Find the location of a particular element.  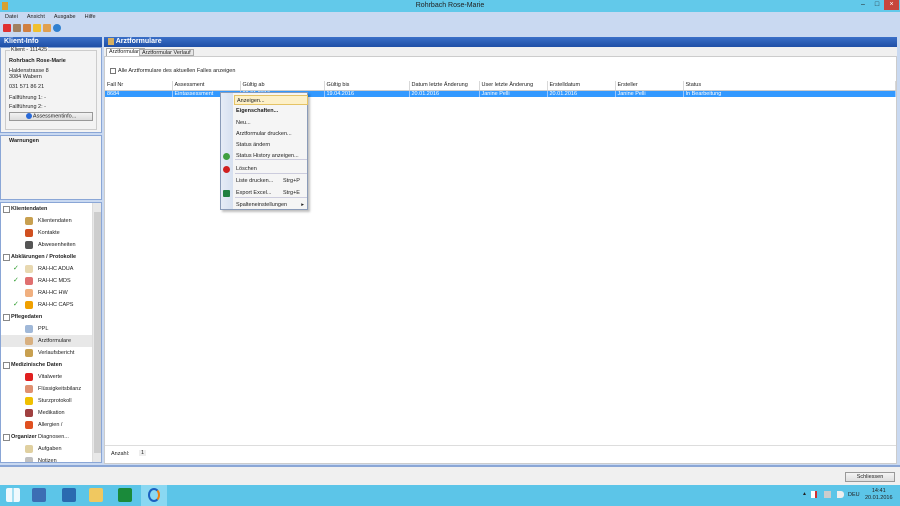

menu-datei: Datei is located at coordinates (11, 17).